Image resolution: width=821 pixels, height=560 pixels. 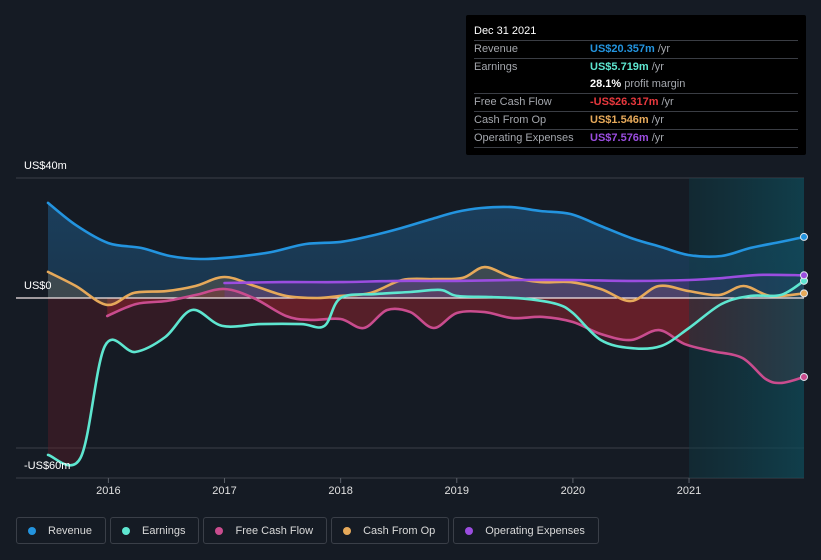 I want to click on tooltip-key: Cash From Op, so click(x=510, y=120).